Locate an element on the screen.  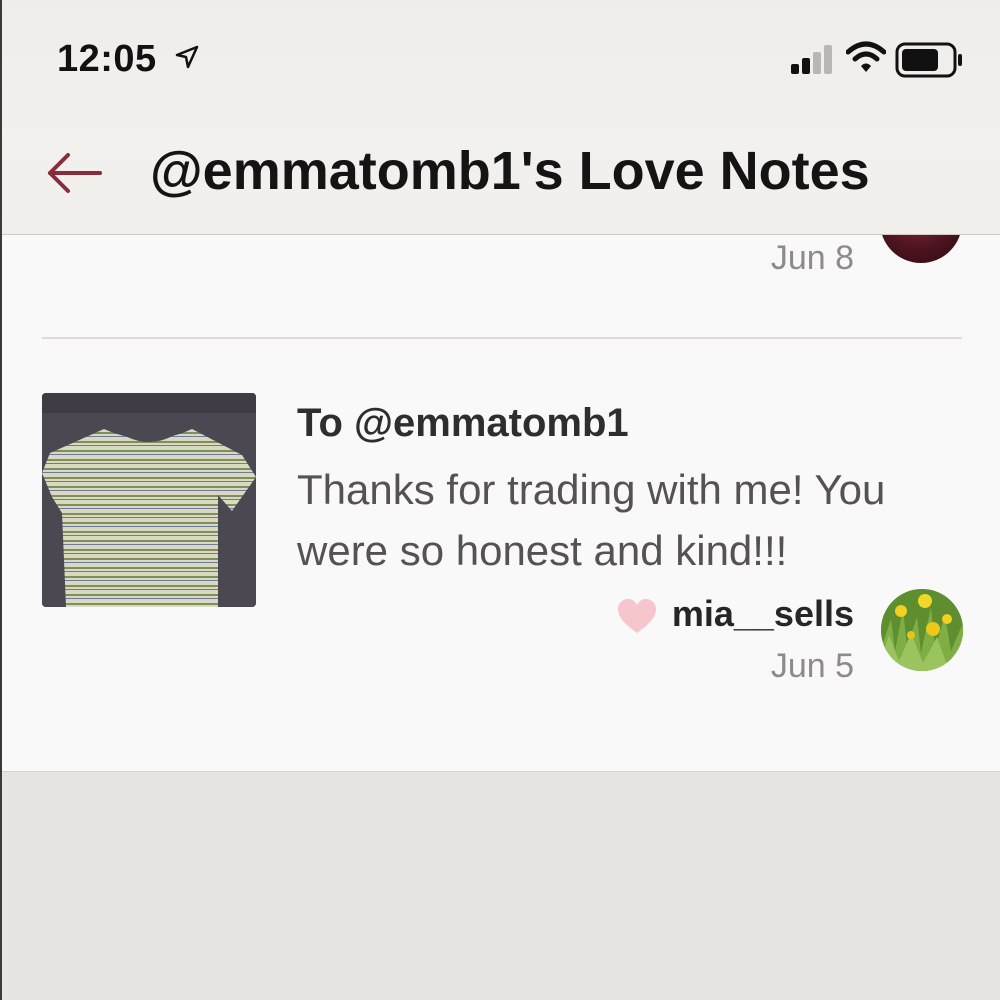
note-recipient: To @emmatomb1 is located at coordinates (463, 423).